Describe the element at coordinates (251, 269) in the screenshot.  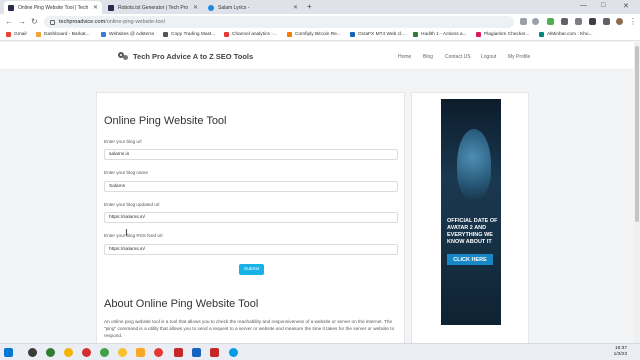
I see `submit-button: Submit` at that location.